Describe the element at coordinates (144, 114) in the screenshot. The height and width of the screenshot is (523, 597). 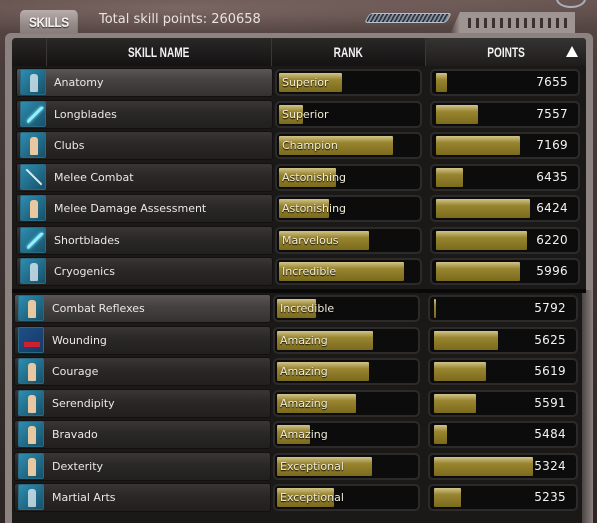
I see `skill-name-cell: Longblades` at that location.